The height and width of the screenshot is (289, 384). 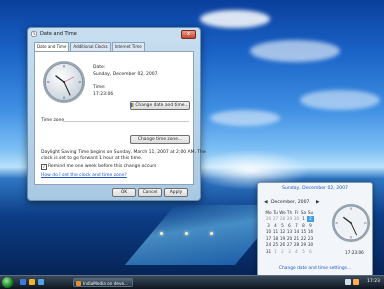 What do you see at coordinates (315, 188) in the screenshot?
I see `flyout-date-header: Sunday, December 02, 2007` at bounding box center [315, 188].